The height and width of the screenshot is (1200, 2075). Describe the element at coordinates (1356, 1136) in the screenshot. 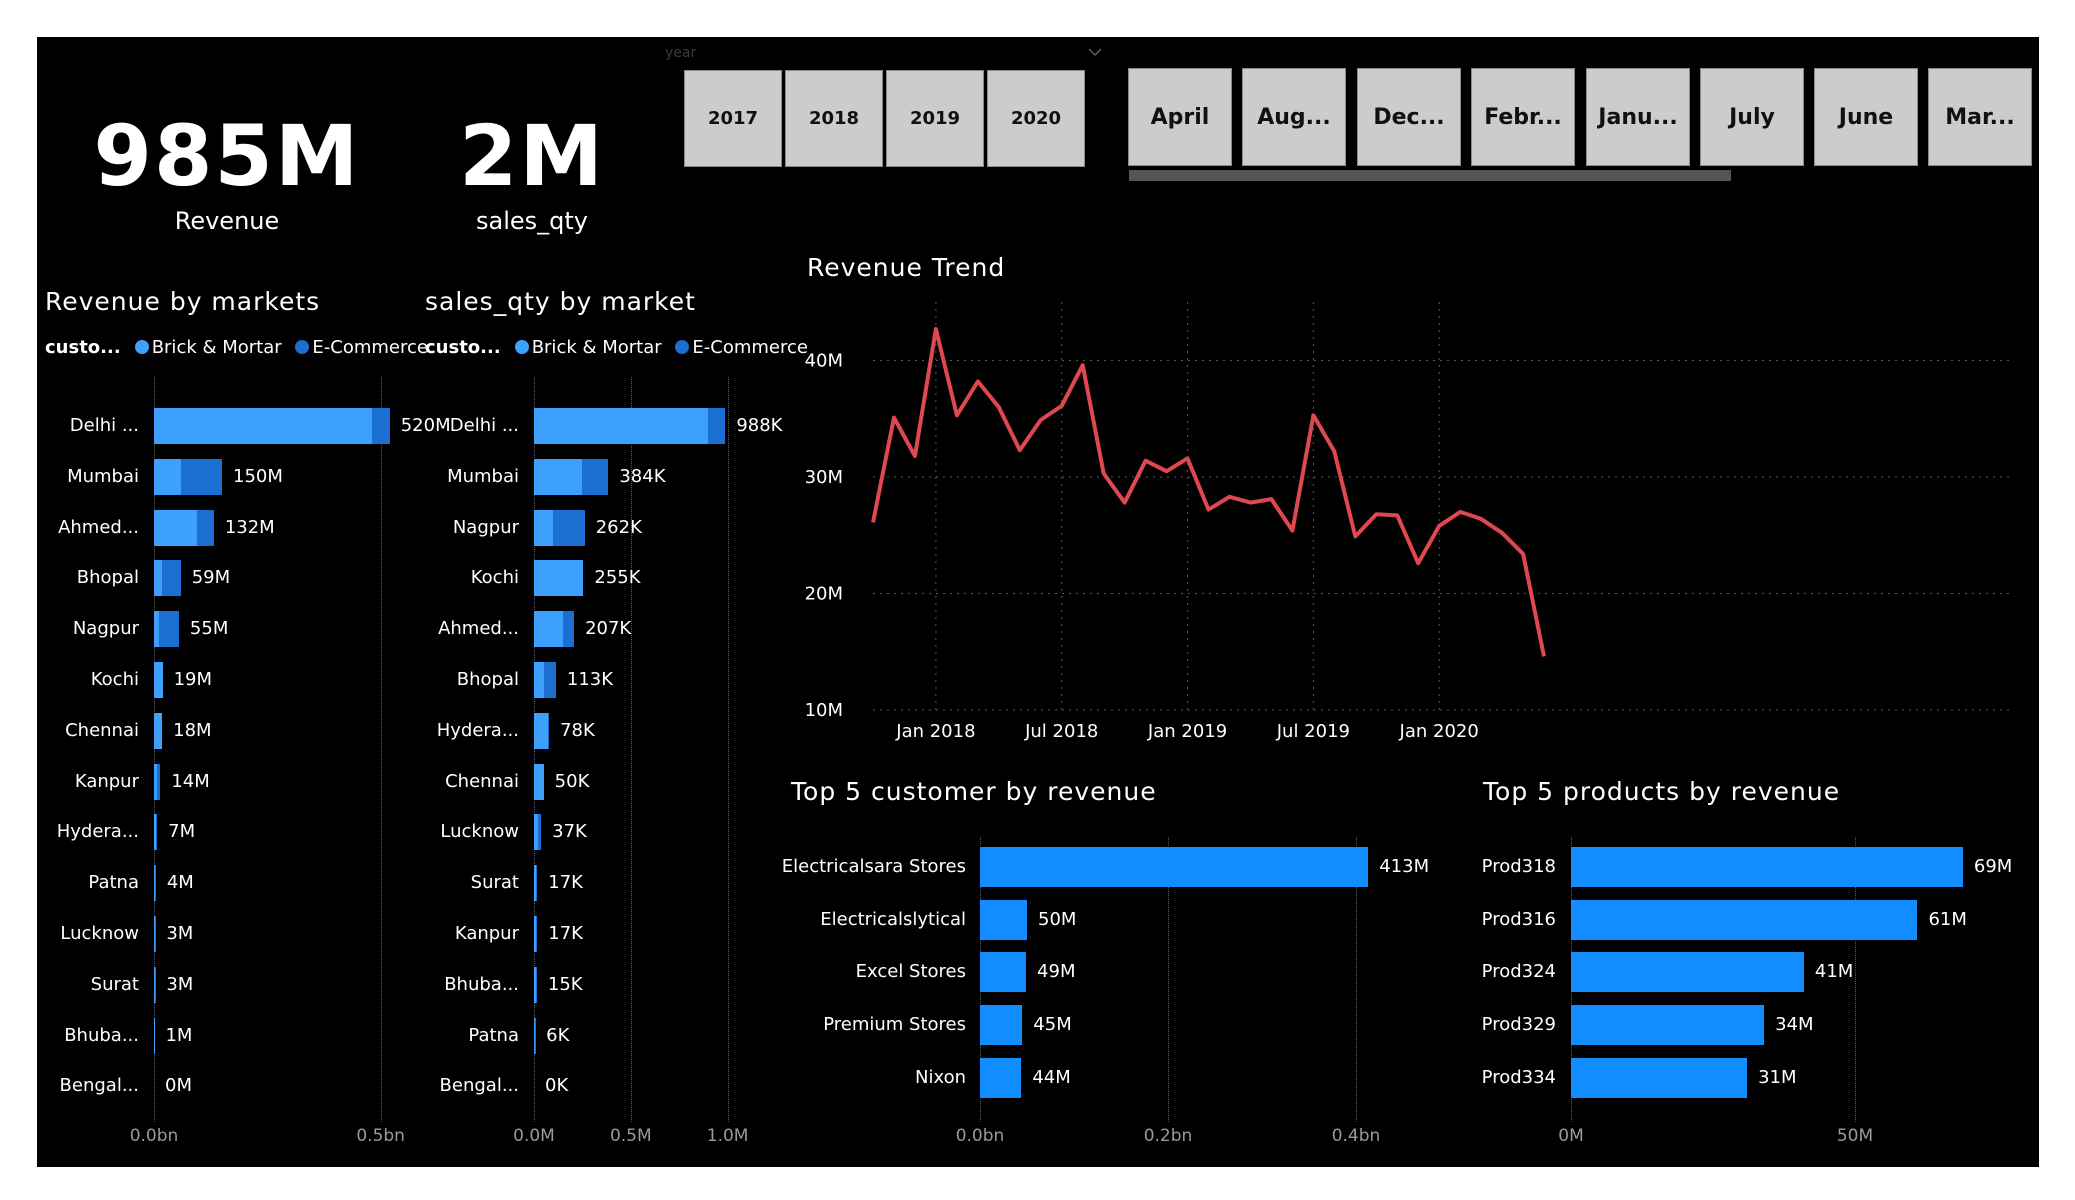

I see `x-tick-label: 0.4bn` at that location.